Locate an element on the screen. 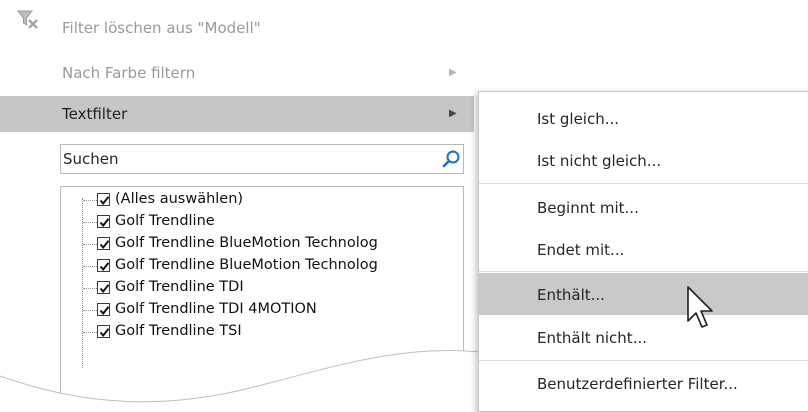  search-box is located at coordinates (262, 159).